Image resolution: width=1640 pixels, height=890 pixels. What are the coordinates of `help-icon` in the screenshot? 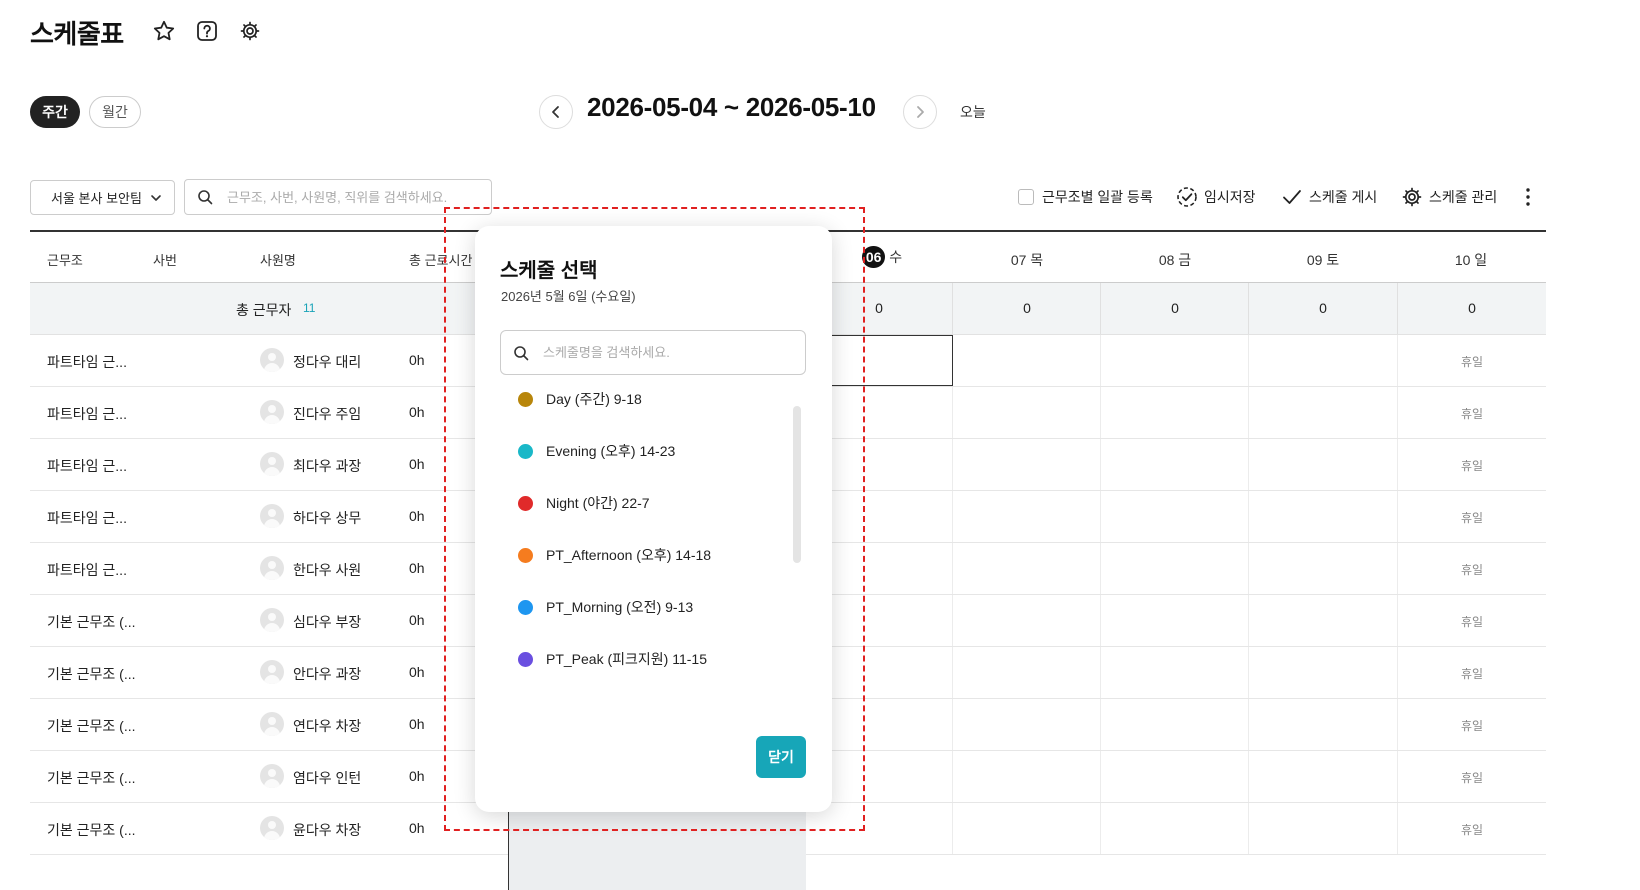 It's located at (207, 31).